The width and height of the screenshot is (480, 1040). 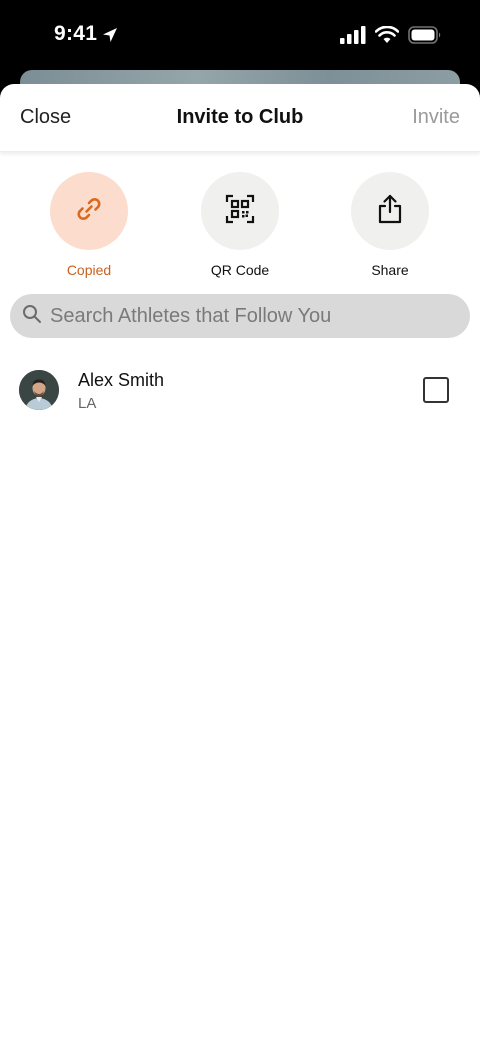 I want to click on invite-button: Invite, so click(x=436, y=117).